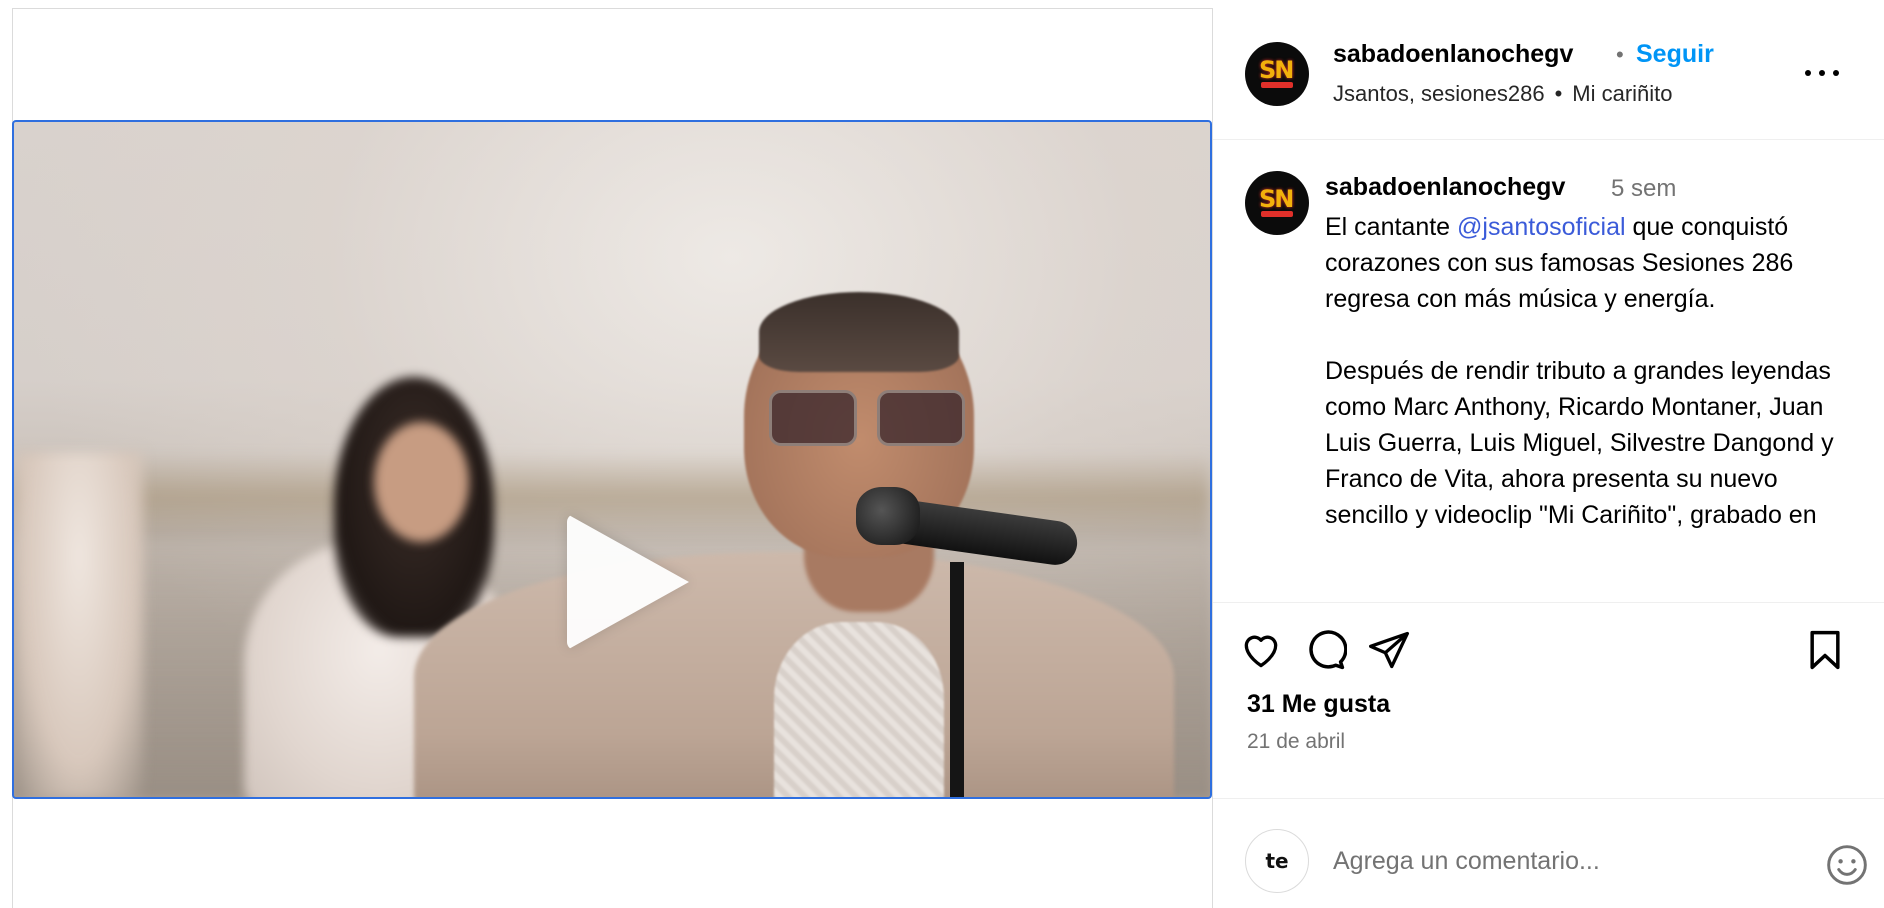  Describe the element at coordinates (869, 418) in the screenshot. I see `video-figure-sunglasses` at that location.